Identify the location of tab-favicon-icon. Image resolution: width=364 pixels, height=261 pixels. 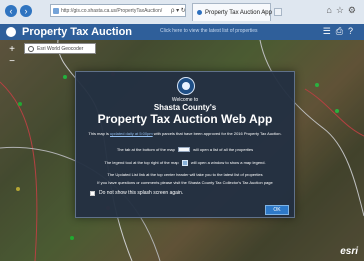
(199, 12).